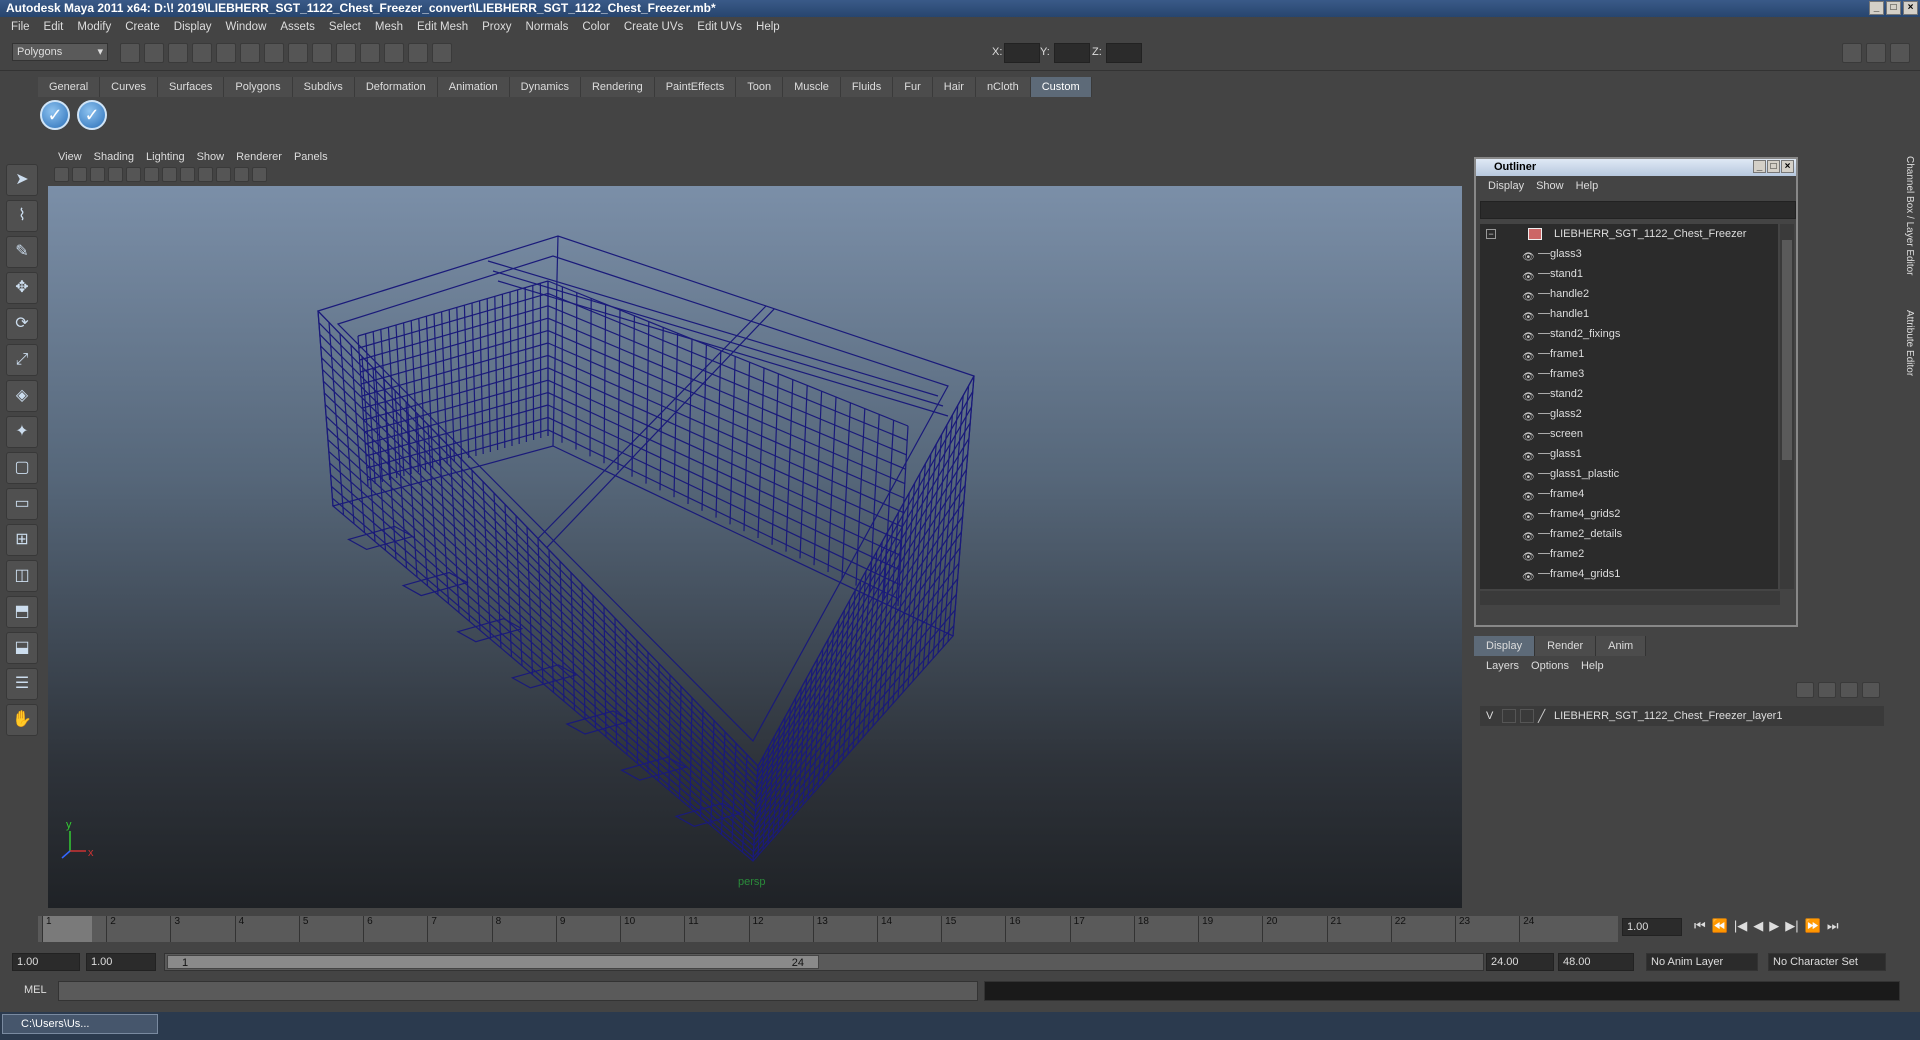 This screenshot has width=1920, height=1040. What do you see at coordinates (768, 27) in the screenshot?
I see `menu-help: Help` at bounding box center [768, 27].